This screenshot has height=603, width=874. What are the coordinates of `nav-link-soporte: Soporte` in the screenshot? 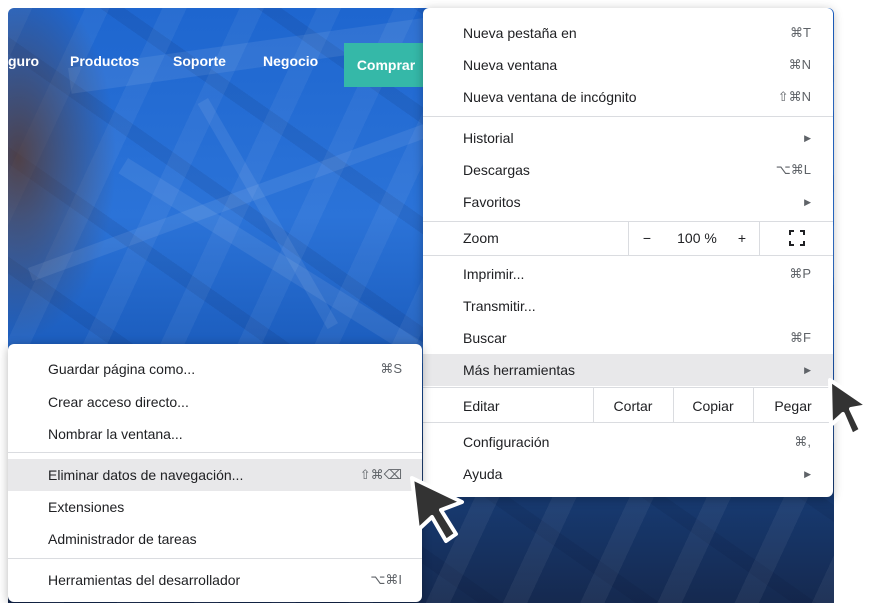 It's located at (199, 61).